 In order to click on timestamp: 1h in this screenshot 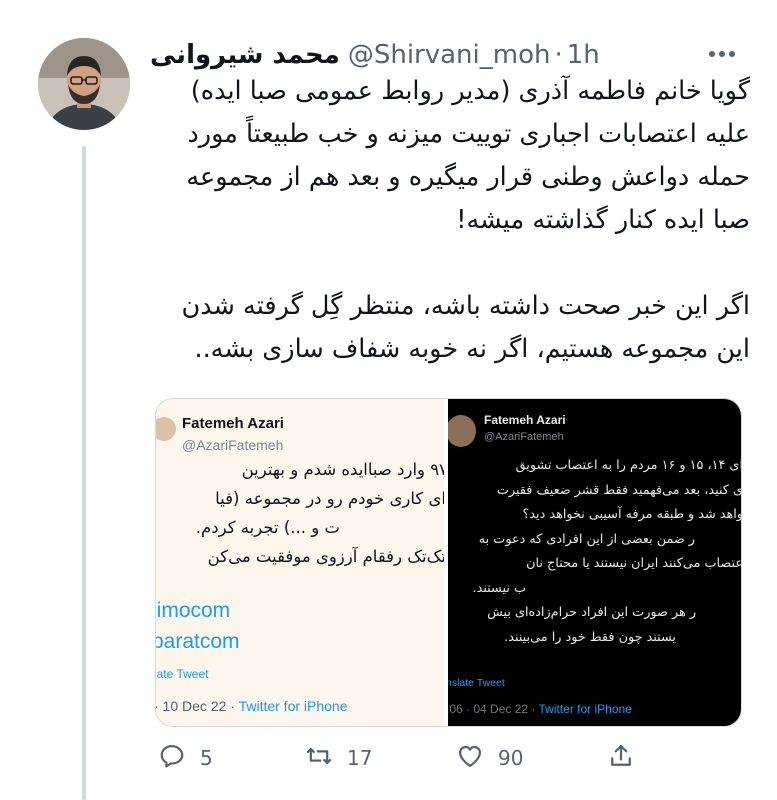, I will do `click(583, 55)`.